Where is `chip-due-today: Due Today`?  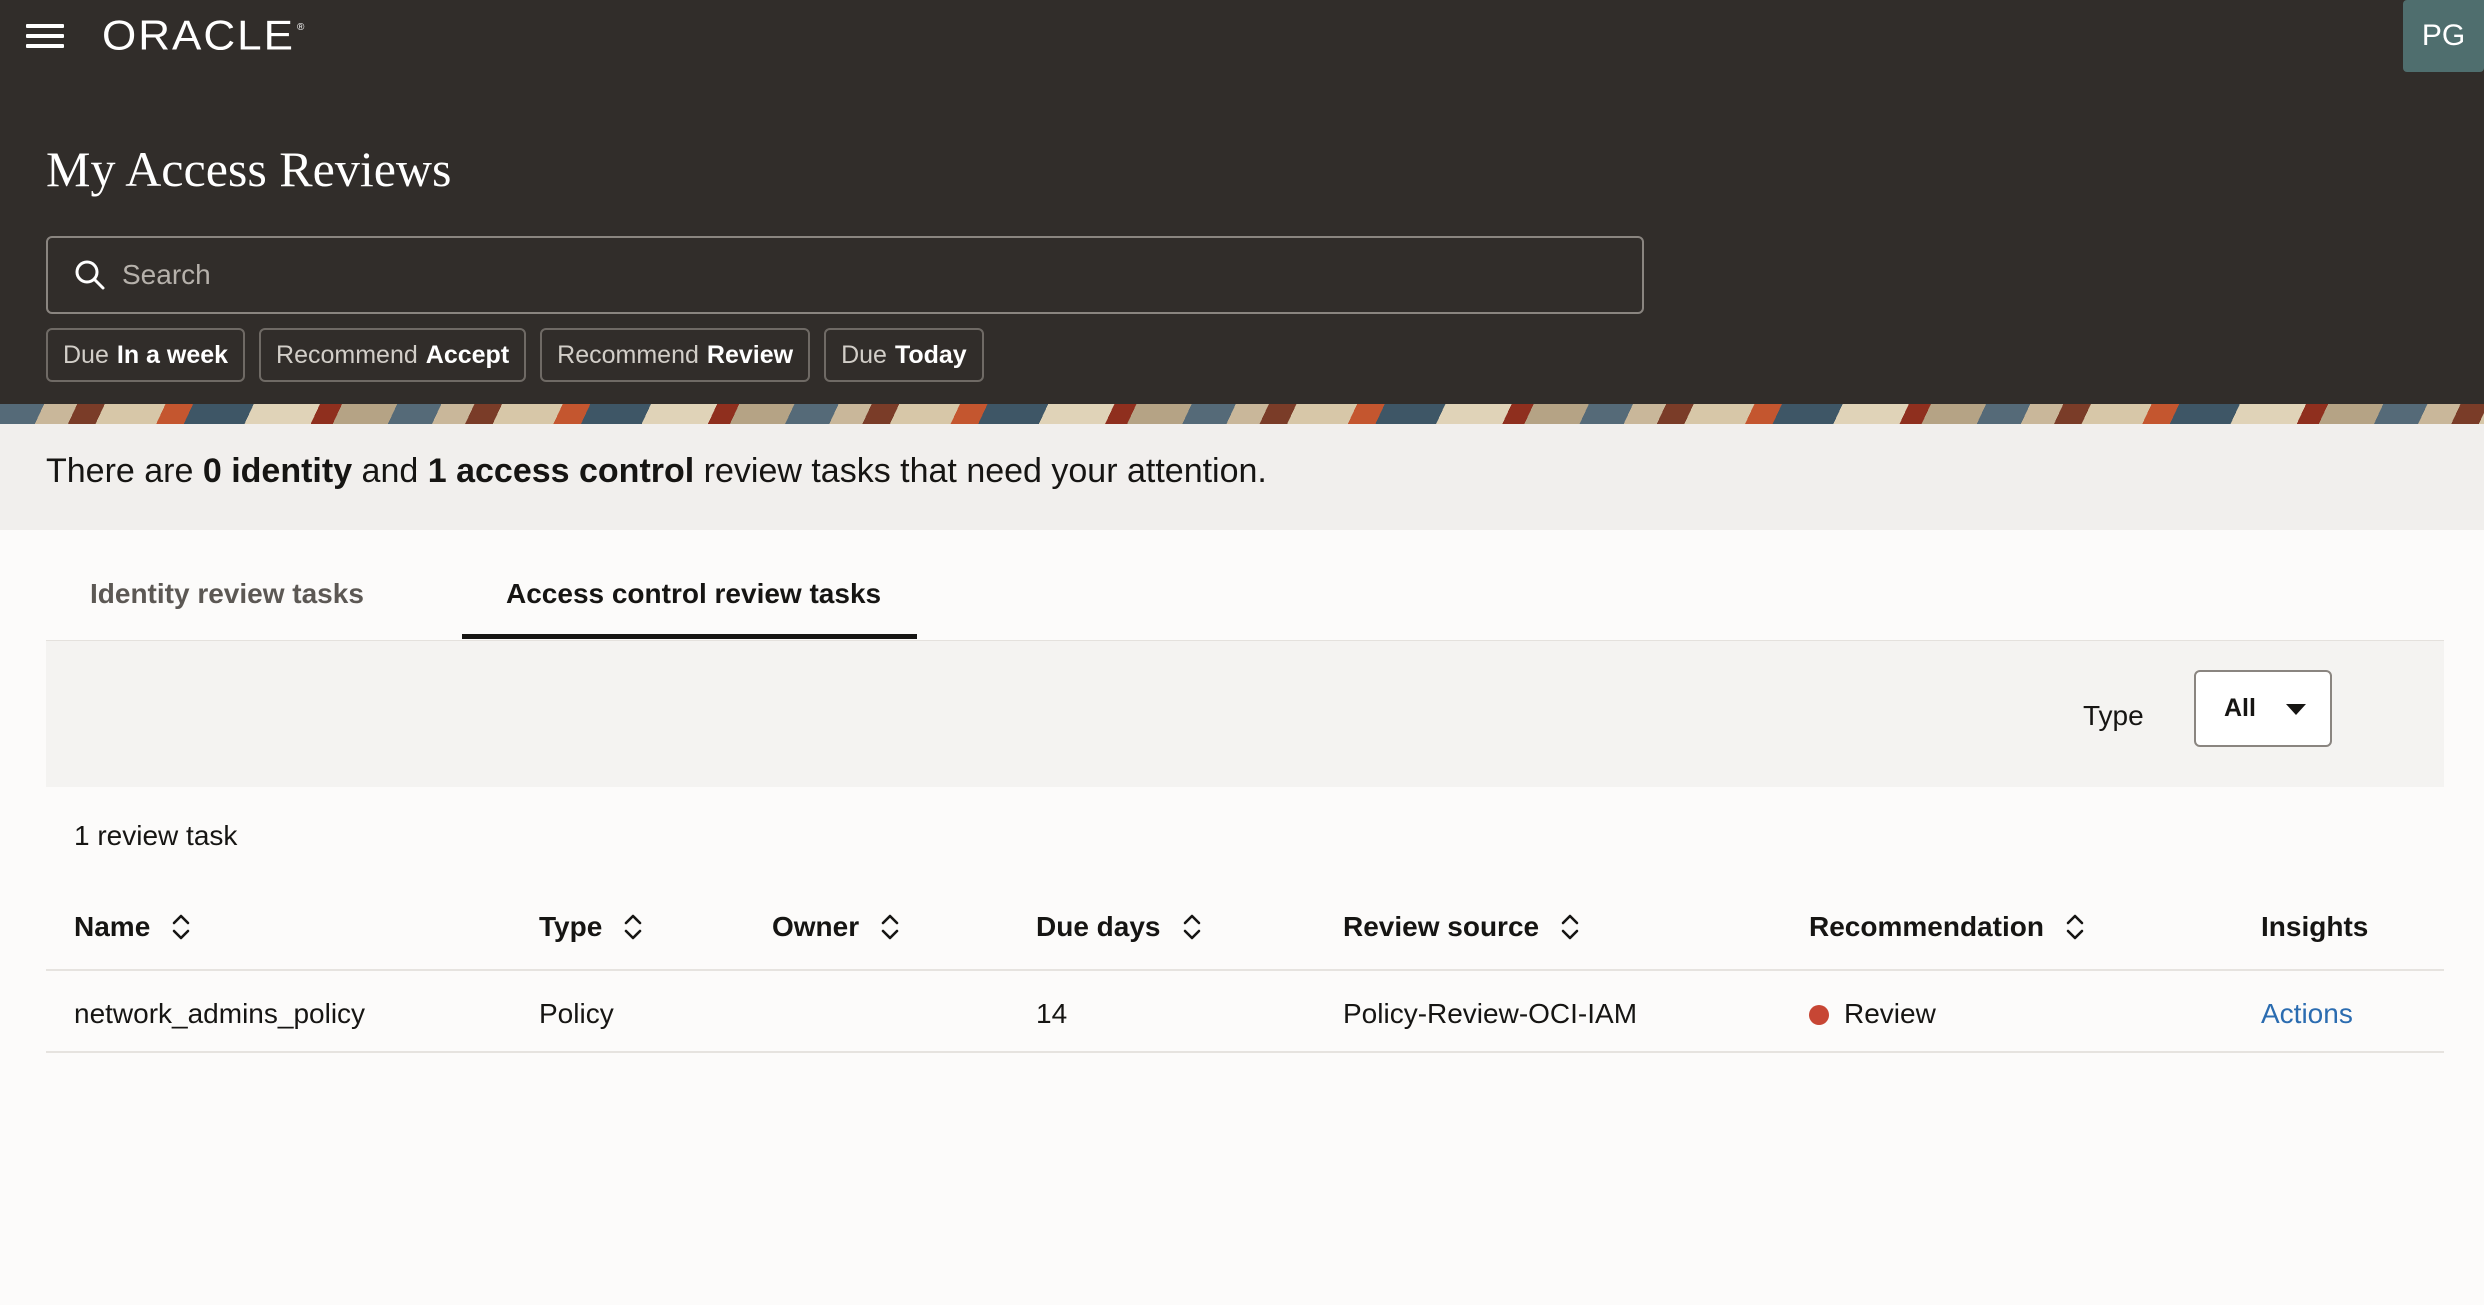
chip-due-today: Due Today is located at coordinates (904, 355).